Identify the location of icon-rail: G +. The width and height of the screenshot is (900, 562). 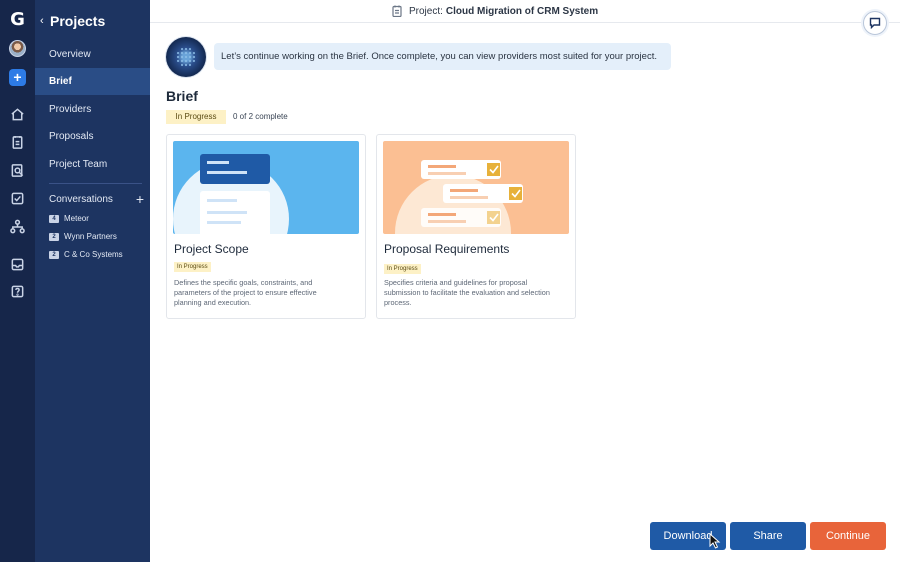
(17, 281).